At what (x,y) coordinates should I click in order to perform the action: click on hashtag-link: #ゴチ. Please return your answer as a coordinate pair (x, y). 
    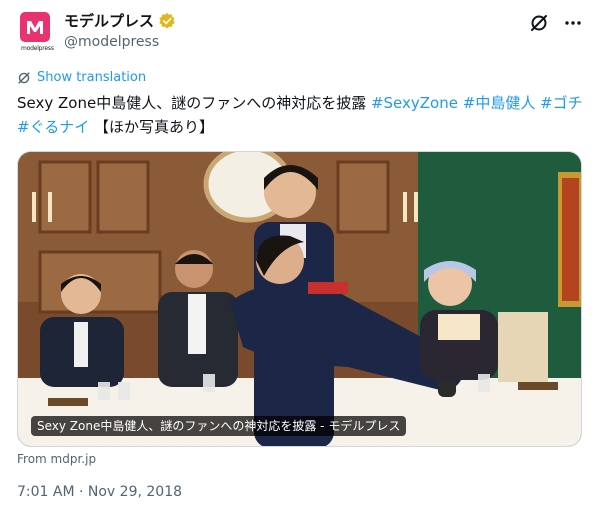
    Looking at the image, I should click on (561, 103).